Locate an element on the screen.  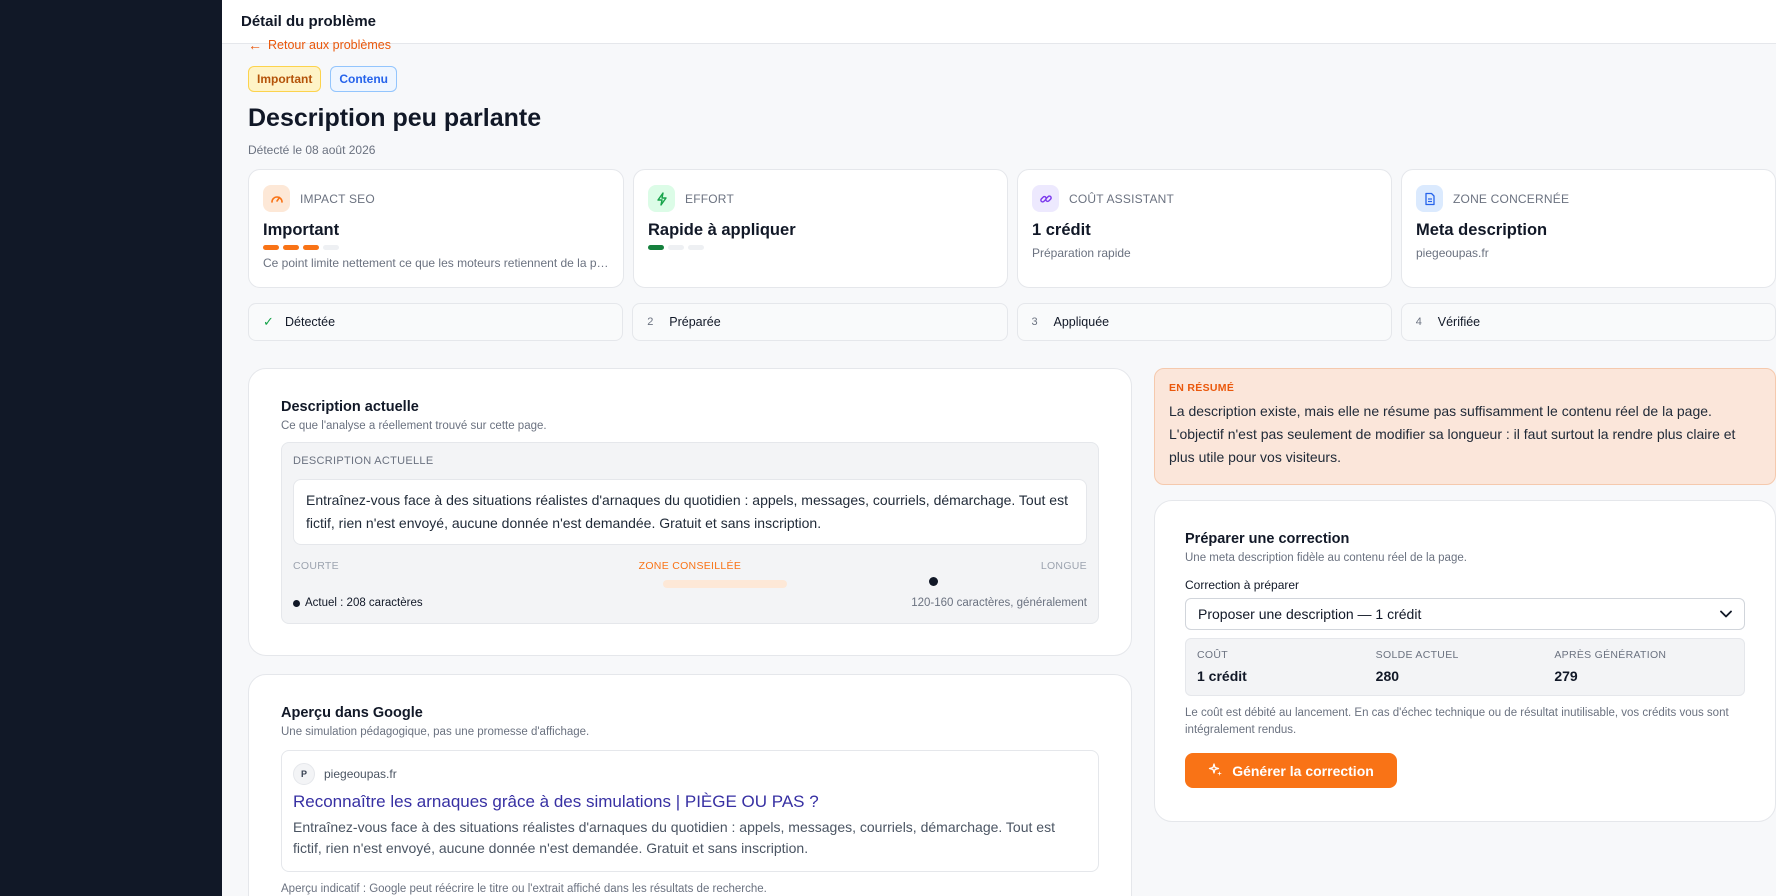
step-label: Appliquée is located at coordinates (1081, 322).